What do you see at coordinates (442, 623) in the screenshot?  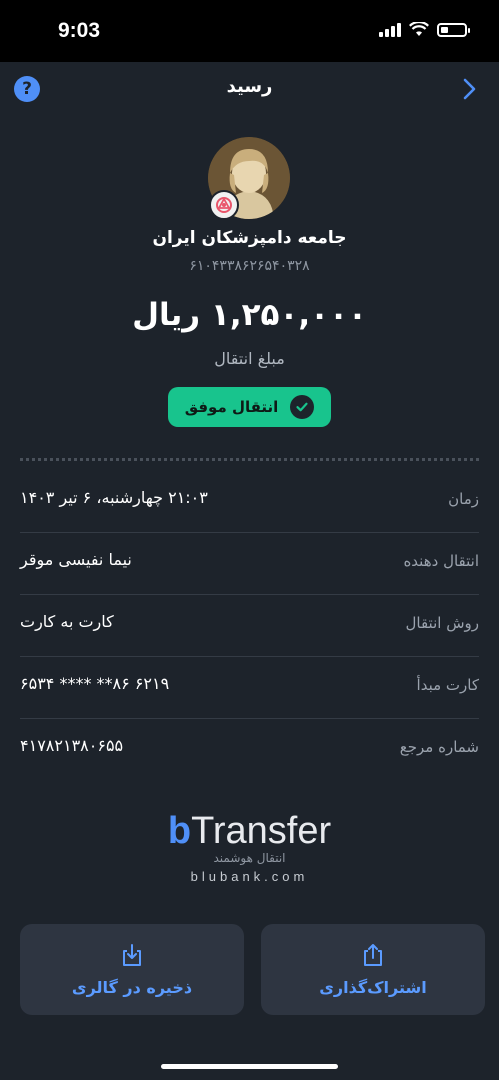 I see `detail-label: روش انتقال` at bounding box center [442, 623].